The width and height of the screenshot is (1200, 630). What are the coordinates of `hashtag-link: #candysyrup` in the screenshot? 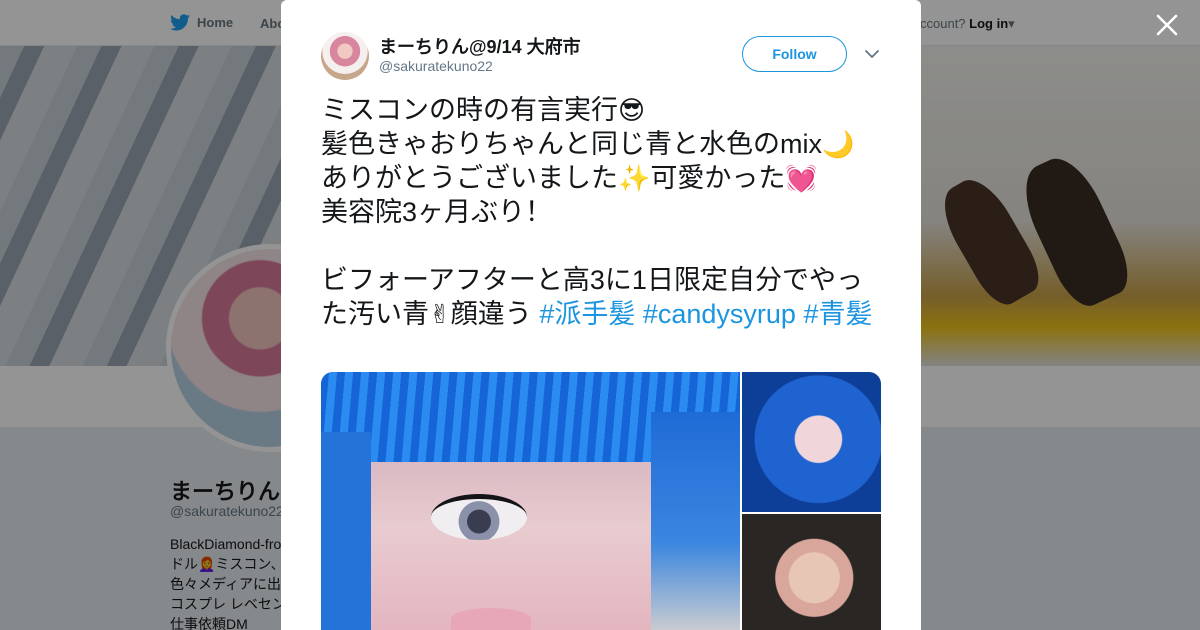 It's located at (719, 314).